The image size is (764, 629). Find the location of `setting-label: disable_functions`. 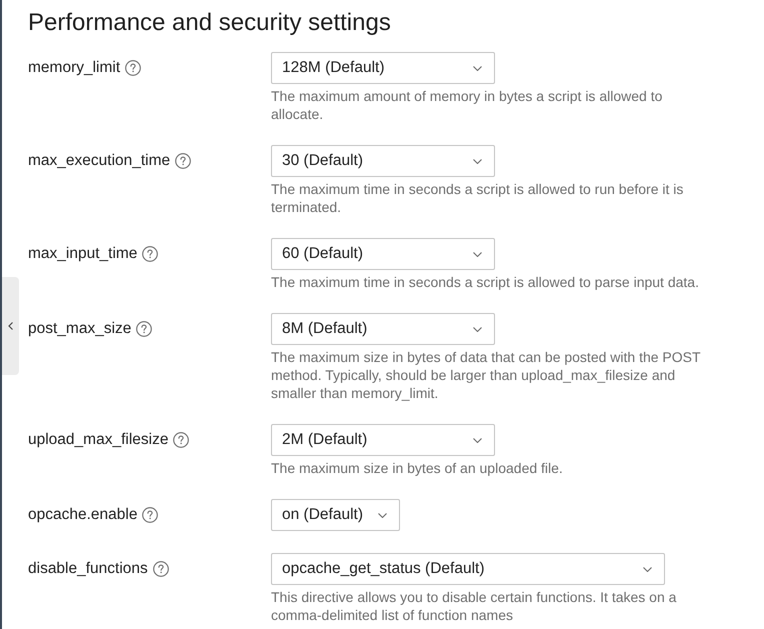

setting-label: disable_functions is located at coordinates (88, 569).